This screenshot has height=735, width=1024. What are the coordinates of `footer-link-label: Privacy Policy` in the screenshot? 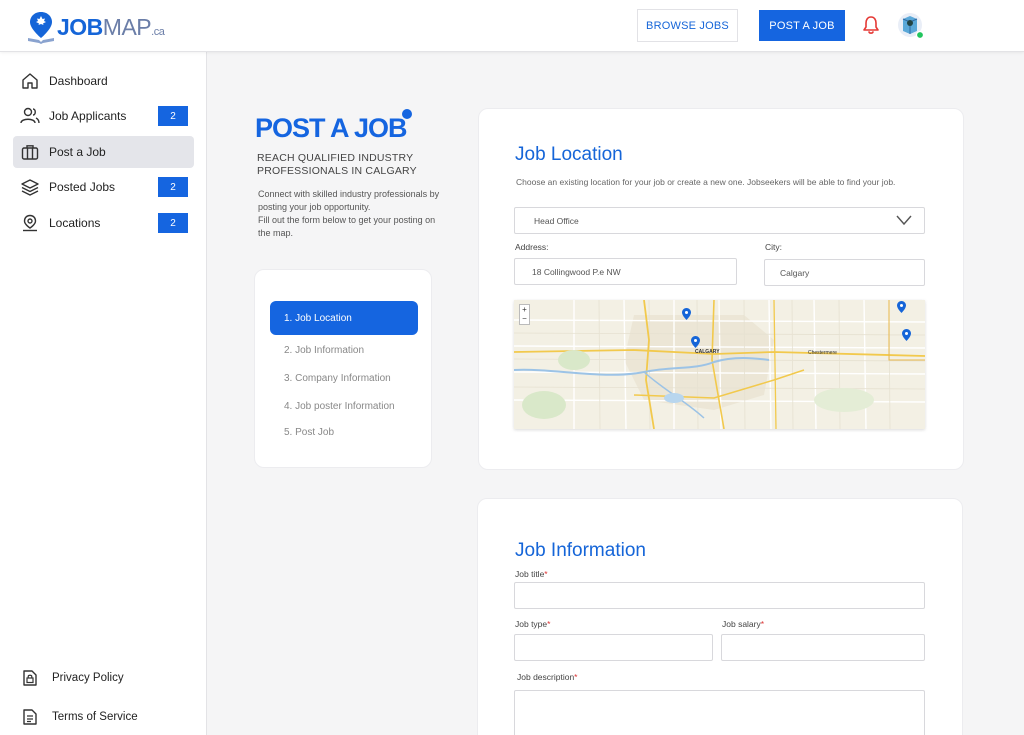 It's located at (88, 678).